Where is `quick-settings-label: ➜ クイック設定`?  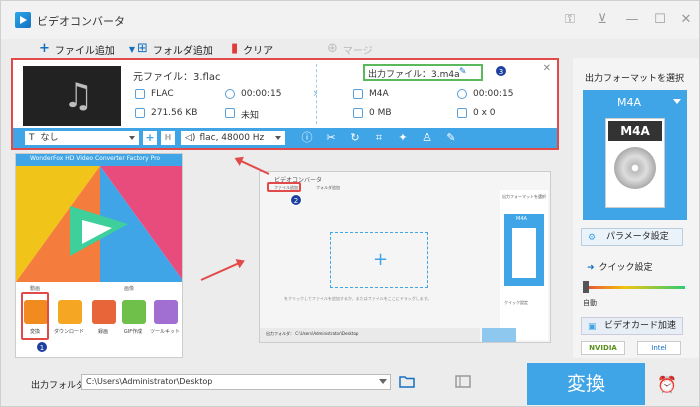
quick-settings-label: ➜ クイック設定 is located at coordinates (620, 266).